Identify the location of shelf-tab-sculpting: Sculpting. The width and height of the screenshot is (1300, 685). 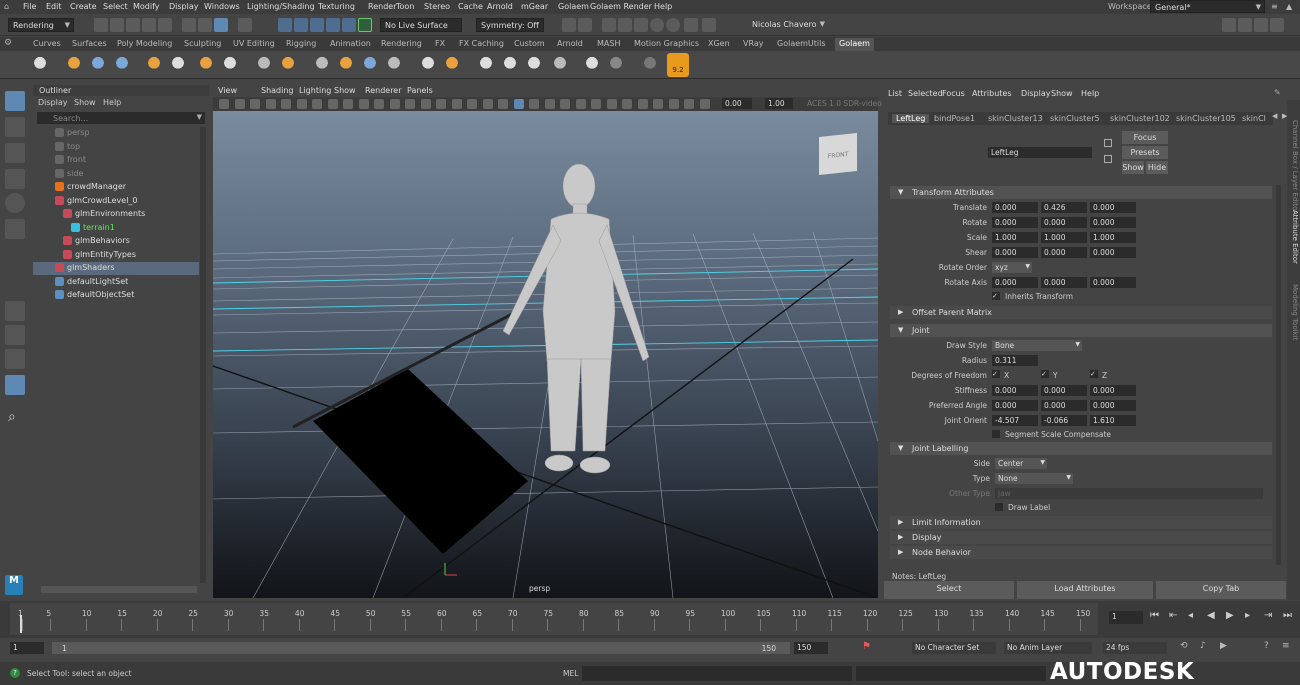
(202, 43).